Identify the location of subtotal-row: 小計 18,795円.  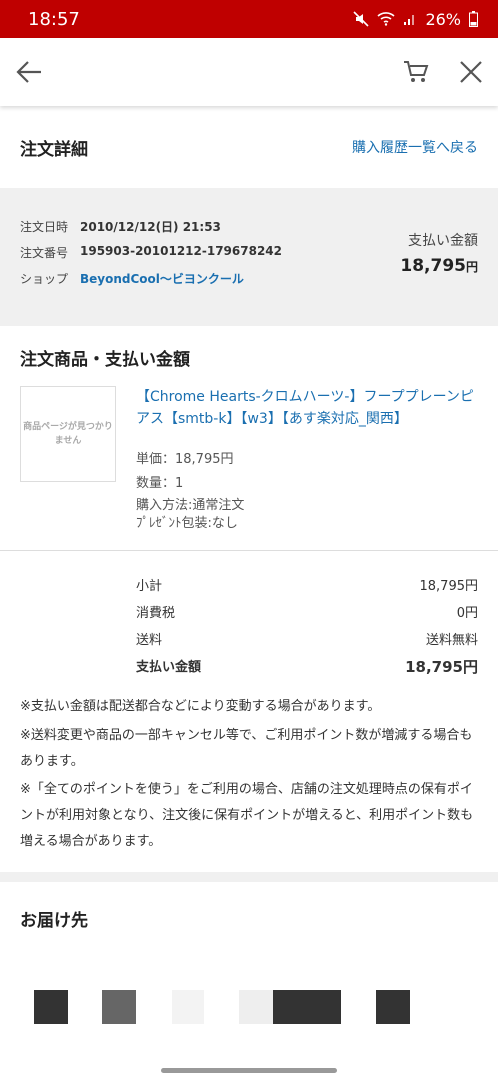
(307, 584).